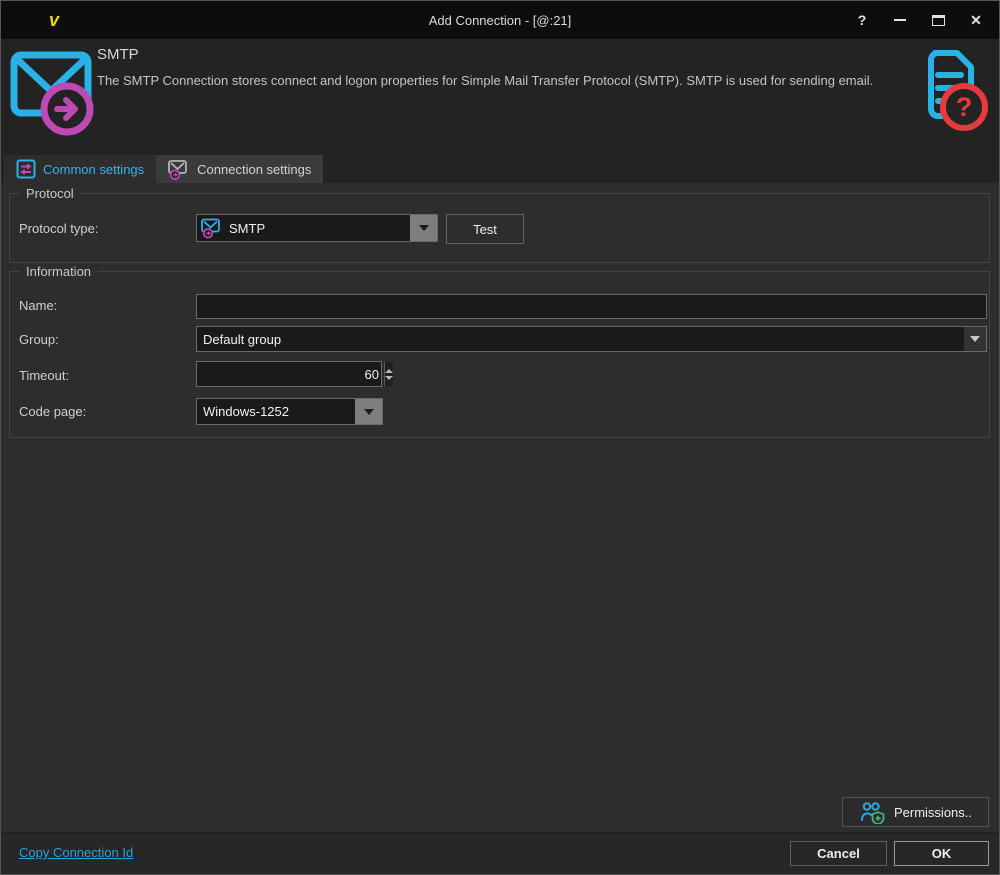 This screenshot has width=1000, height=875. What do you see at coordinates (933, 812) in the screenshot?
I see `permissions-button-label: Permissions..` at bounding box center [933, 812].